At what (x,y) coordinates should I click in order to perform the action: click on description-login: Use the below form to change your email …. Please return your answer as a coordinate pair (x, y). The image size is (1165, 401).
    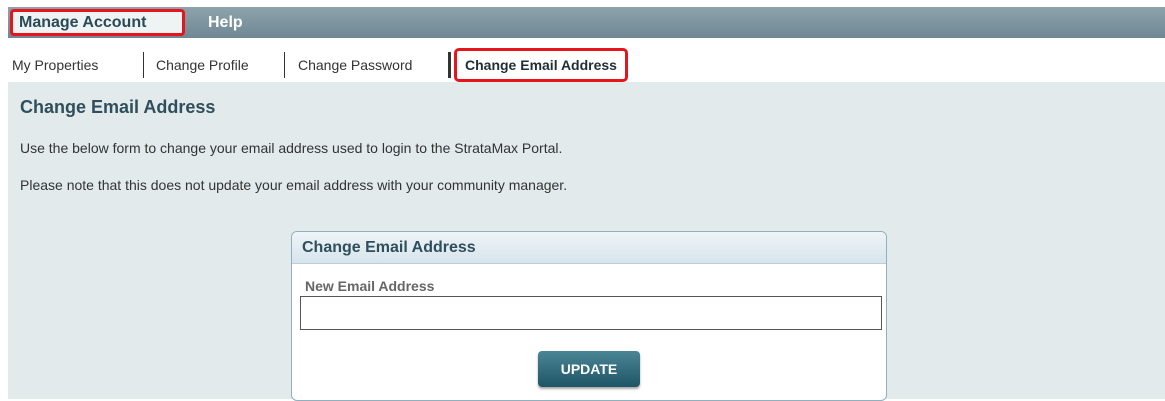
    Looking at the image, I should click on (291, 148).